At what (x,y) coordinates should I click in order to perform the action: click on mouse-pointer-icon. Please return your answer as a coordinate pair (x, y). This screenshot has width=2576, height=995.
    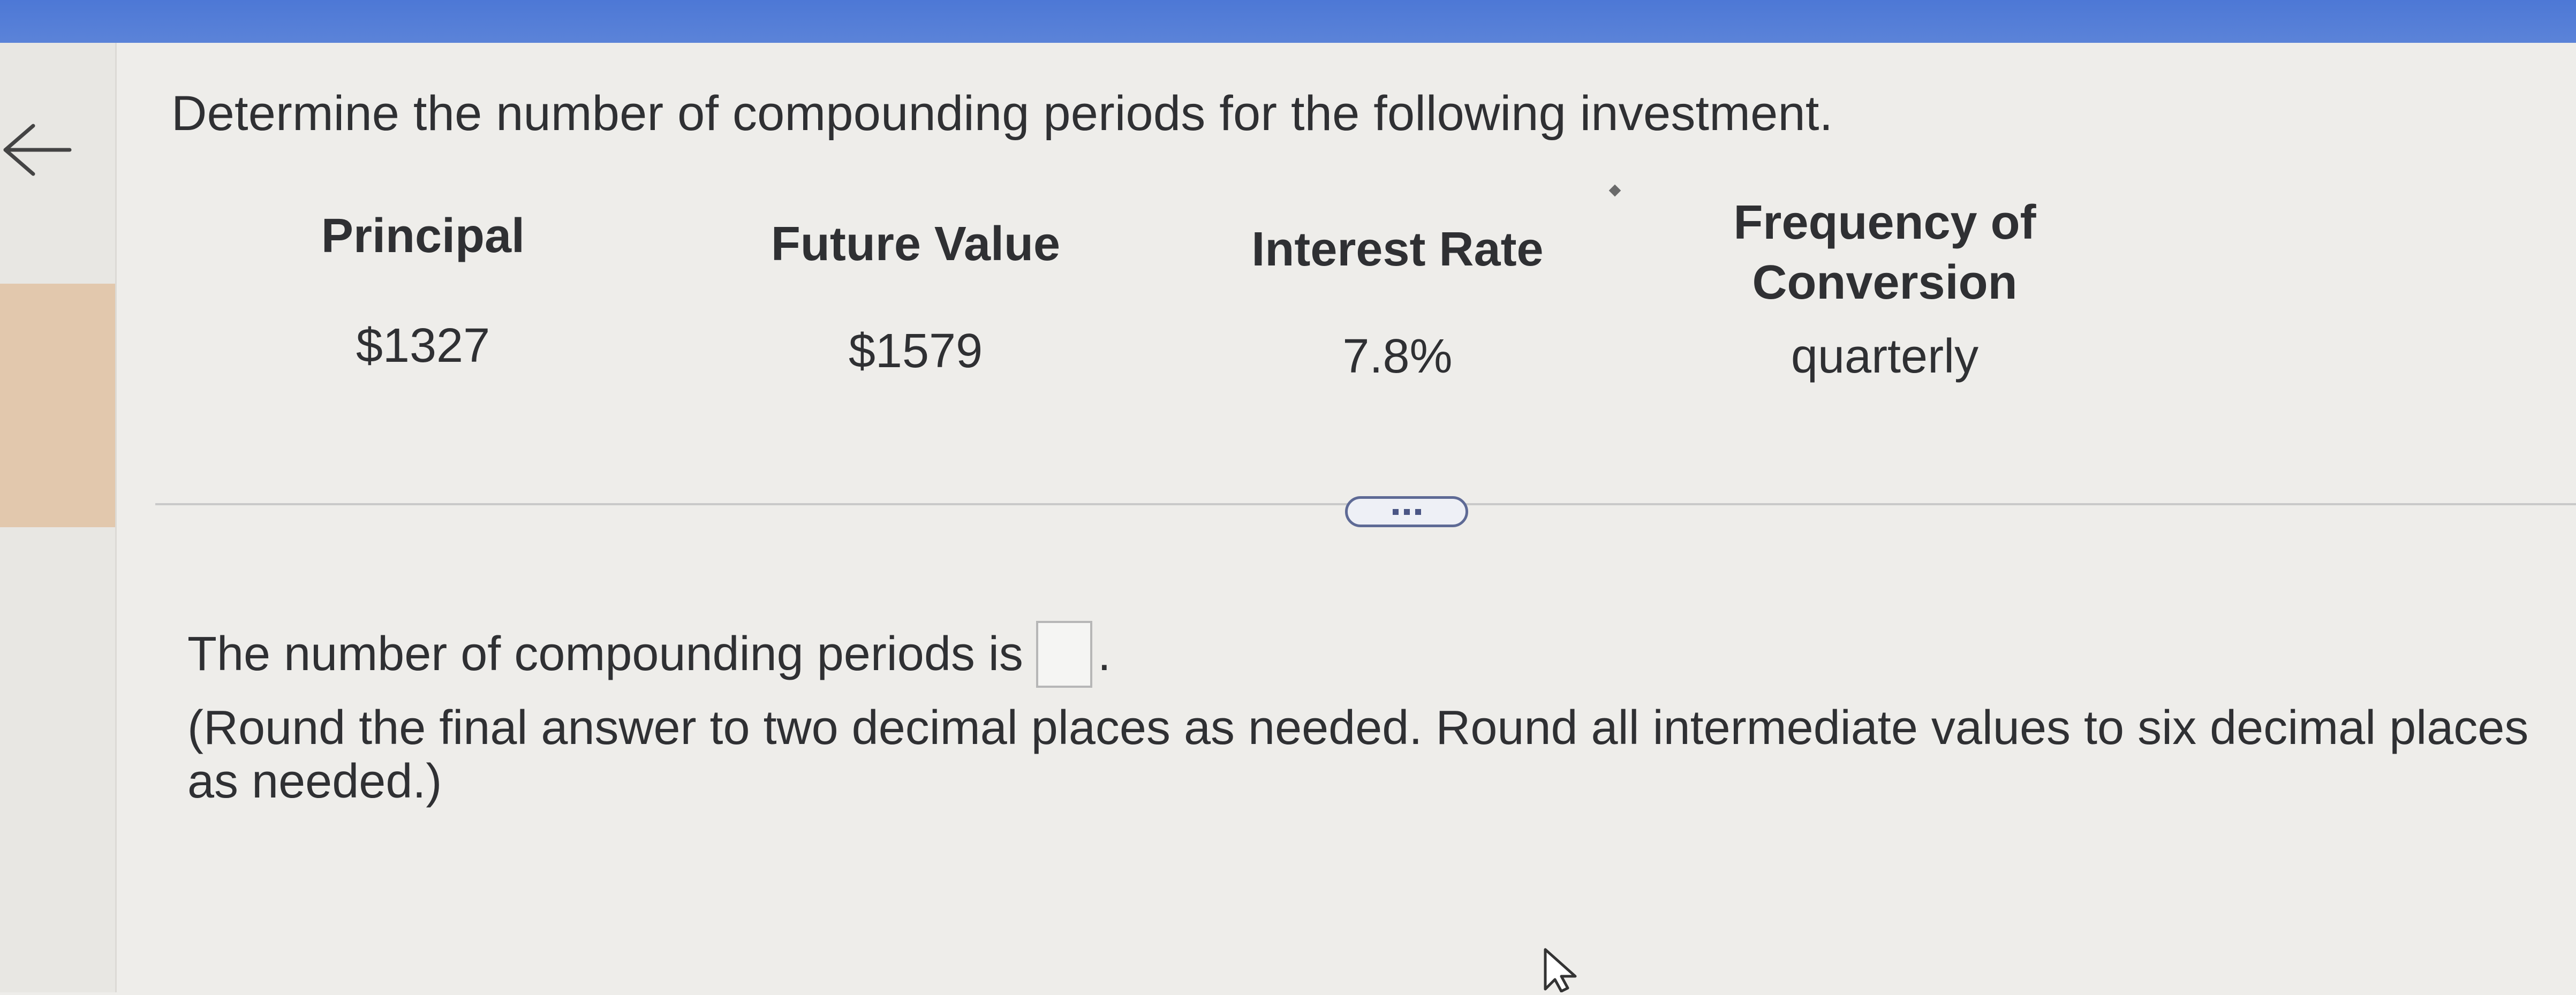
    Looking at the image, I should click on (1561, 971).